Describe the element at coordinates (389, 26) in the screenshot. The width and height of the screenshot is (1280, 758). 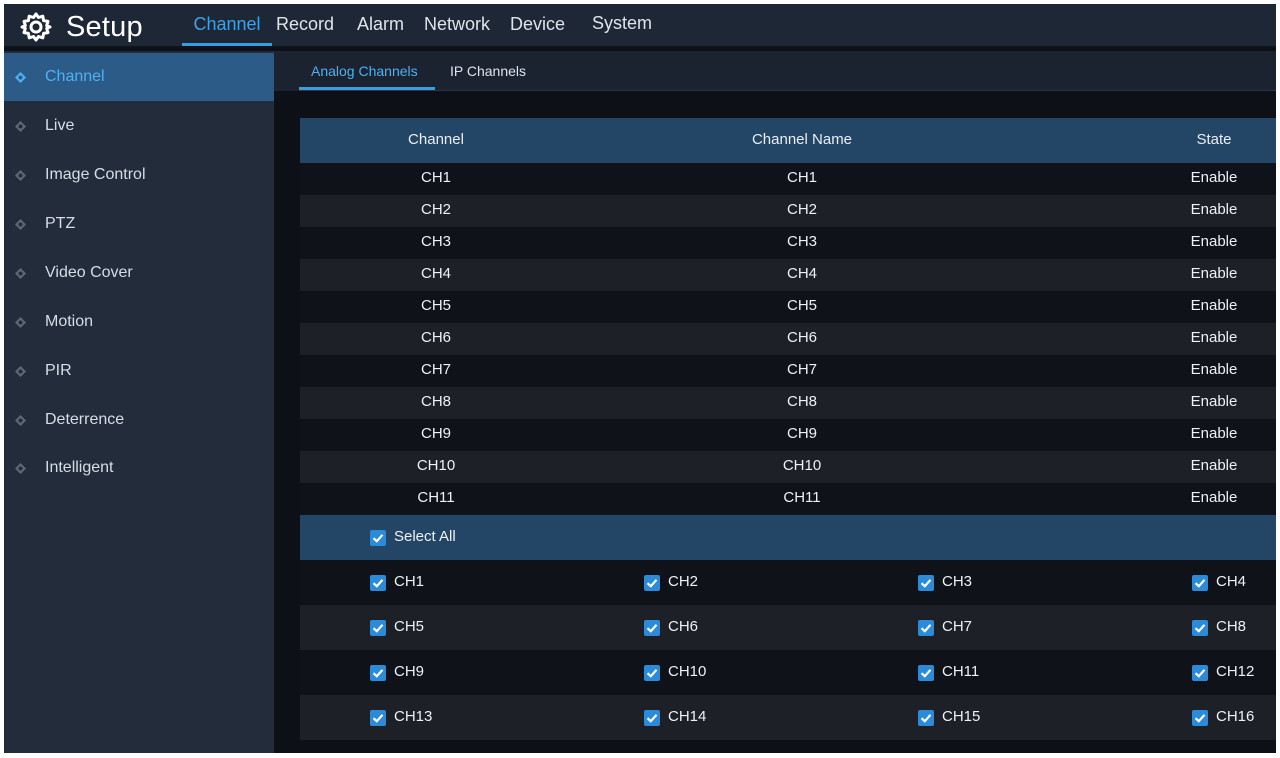
I see `tab-alarm: Alarm` at that location.